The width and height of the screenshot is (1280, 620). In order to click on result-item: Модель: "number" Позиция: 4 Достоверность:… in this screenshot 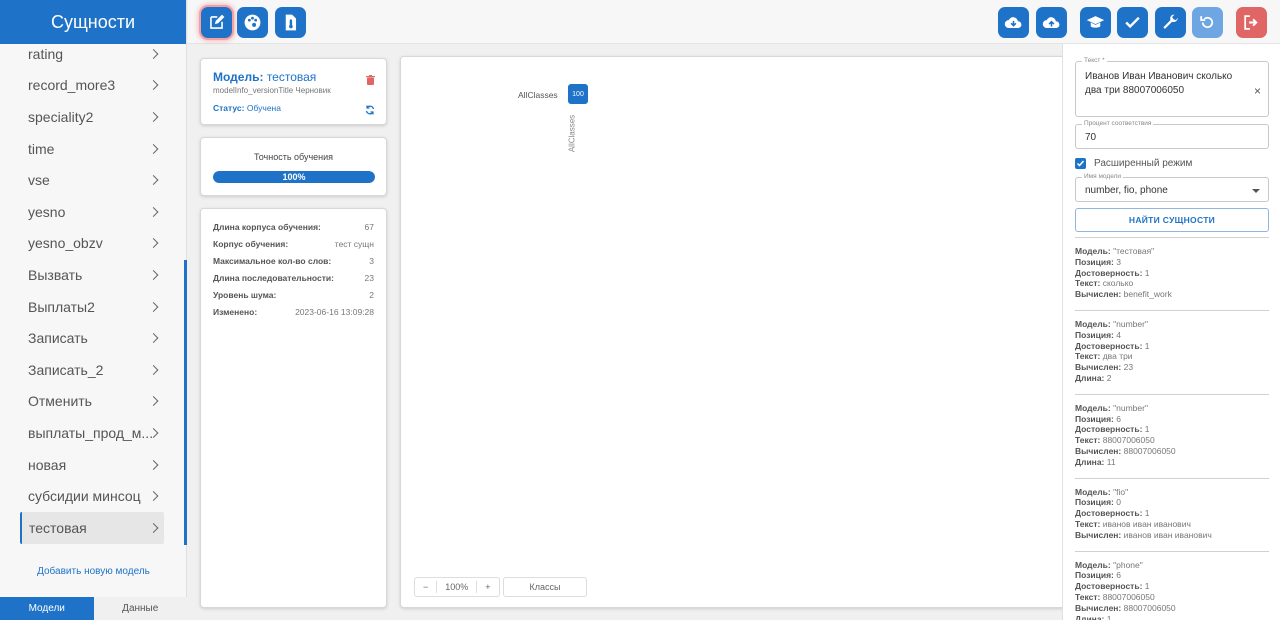, I will do `click(1172, 351)`.